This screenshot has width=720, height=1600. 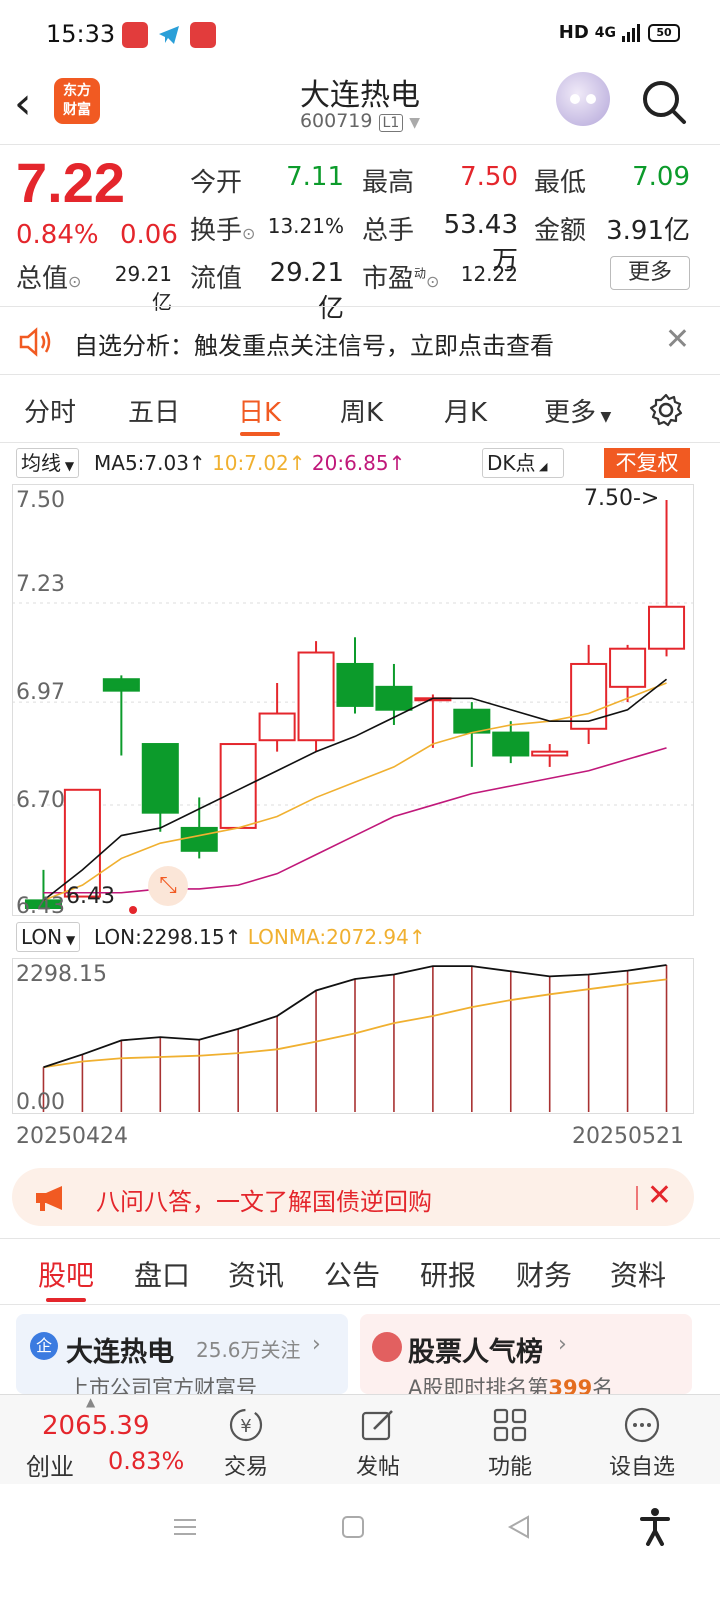 What do you see at coordinates (465, 410) in the screenshot?
I see `tab-monthly-k: 月K` at bounding box center [465, 410].